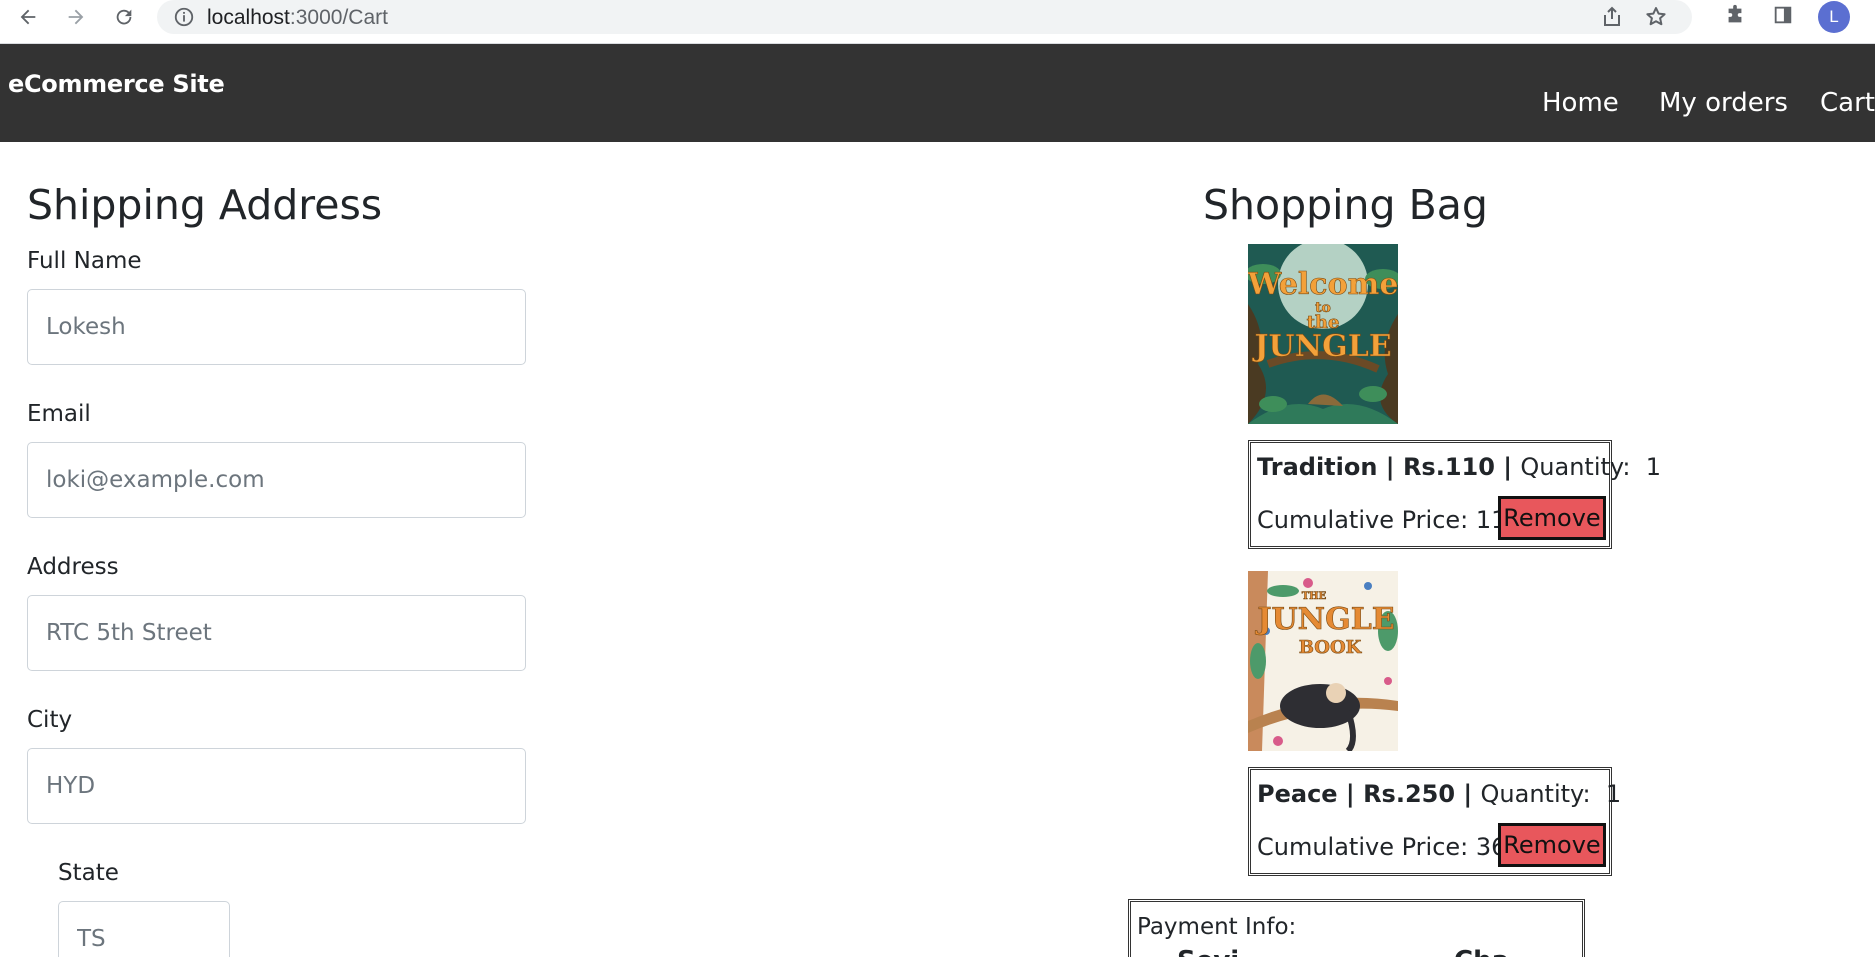  I want to click on back-button, so click(28, 17).